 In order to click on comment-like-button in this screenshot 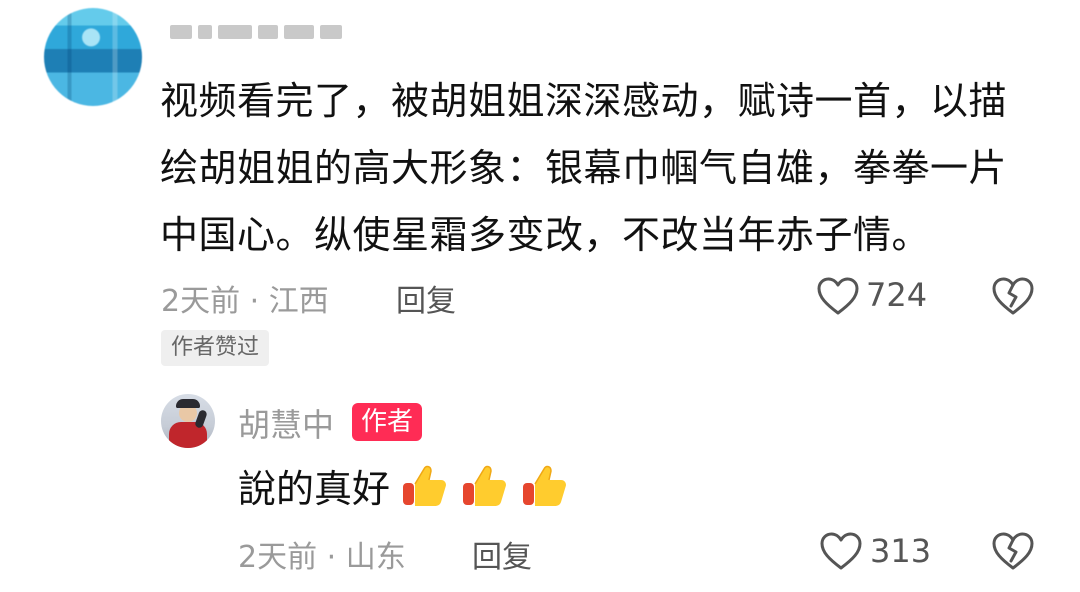, I will do `click(838, 296)`.